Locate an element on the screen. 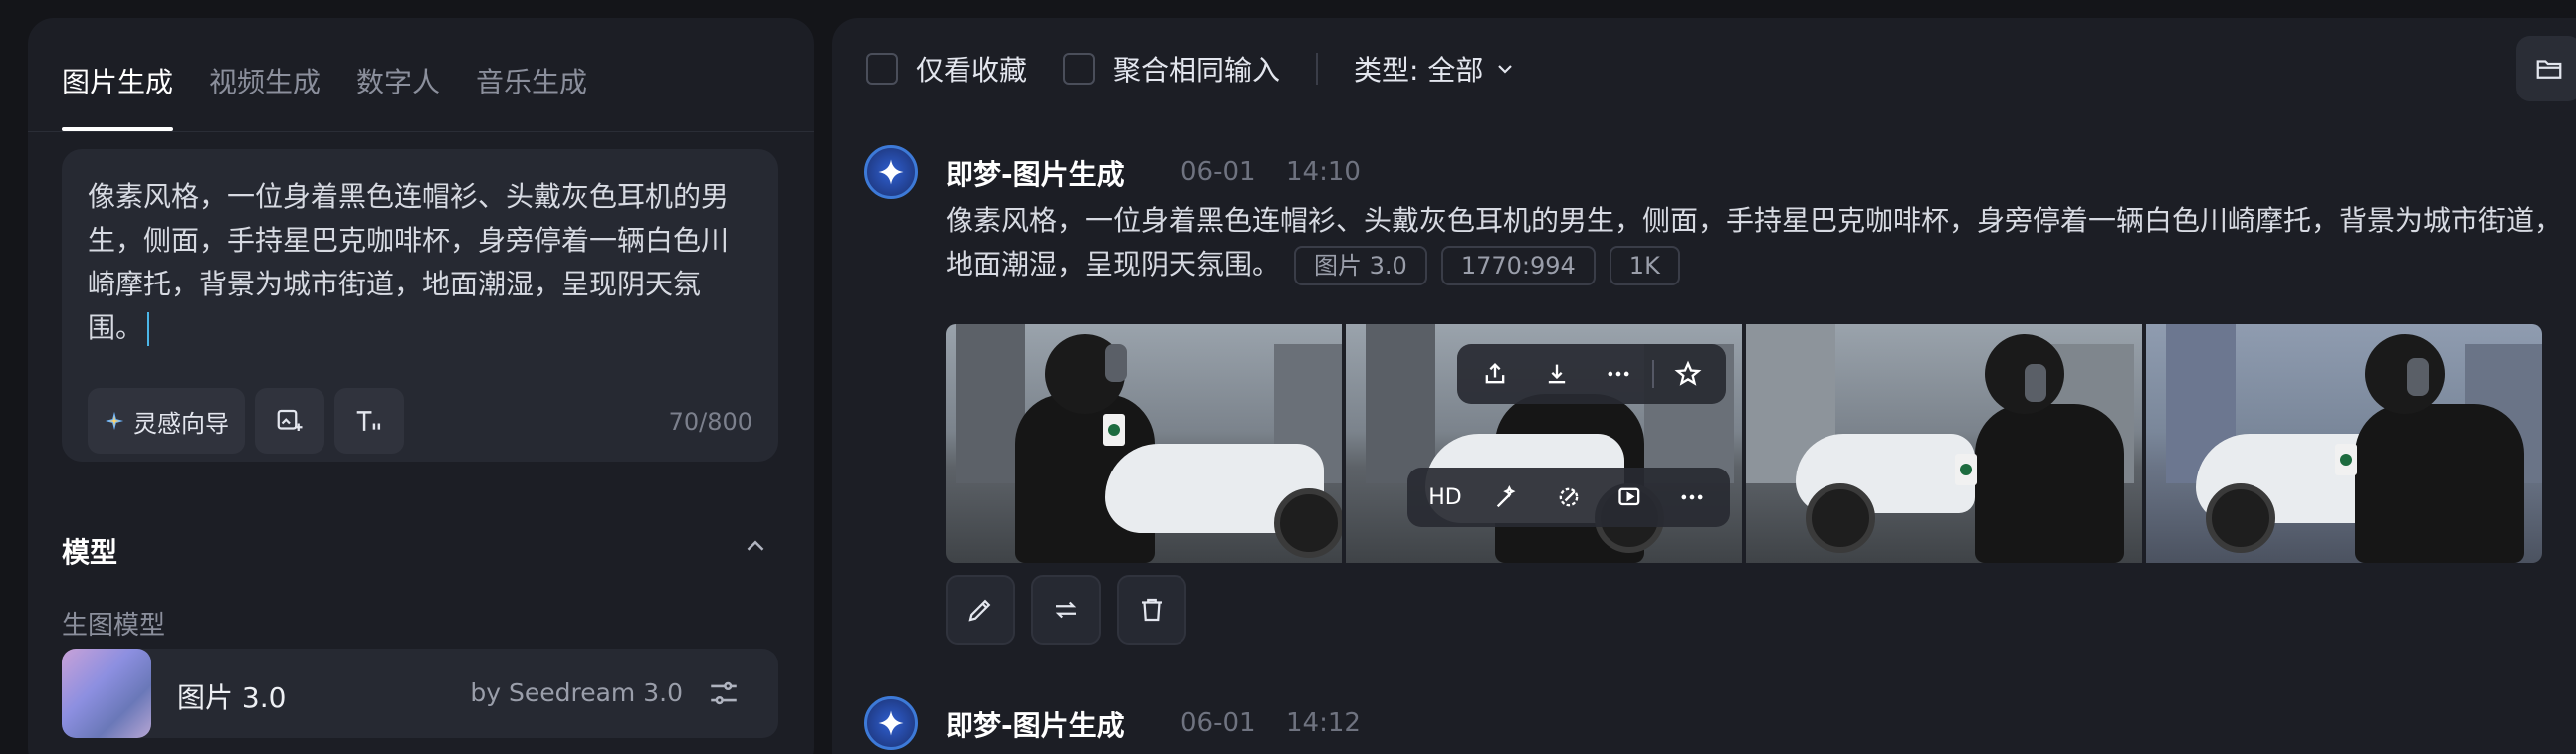  reference-image-button is located at coordinates (289, 421).